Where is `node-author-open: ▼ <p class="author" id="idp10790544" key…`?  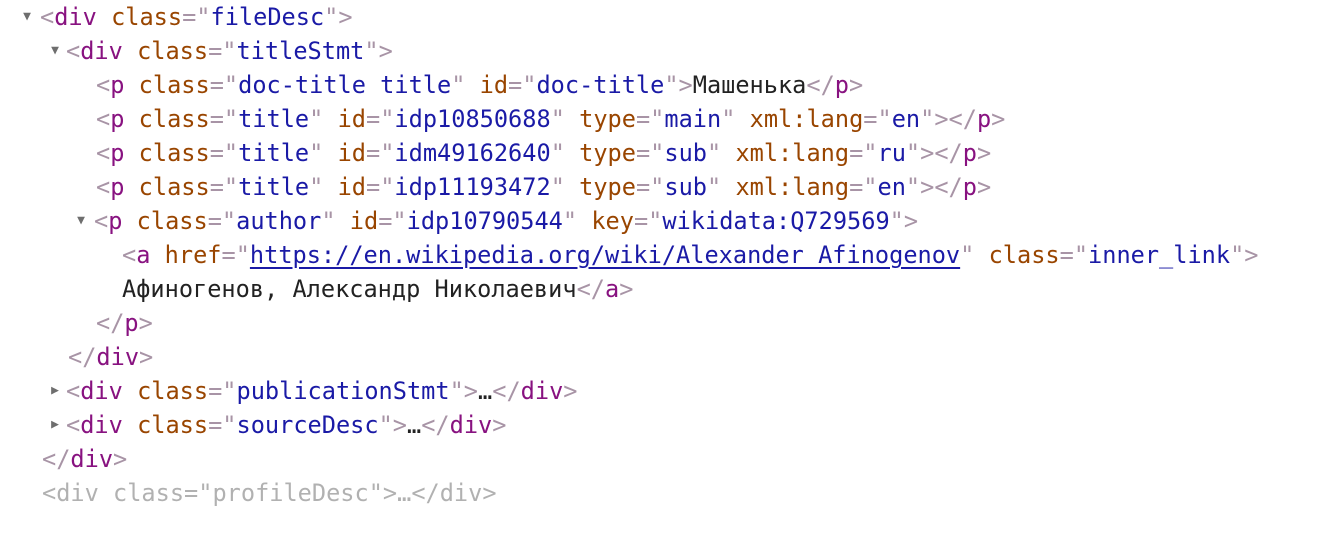
node-author-open: ▼ <p class="author" id="idp10790544" key… is located at coordinates (671, 221).